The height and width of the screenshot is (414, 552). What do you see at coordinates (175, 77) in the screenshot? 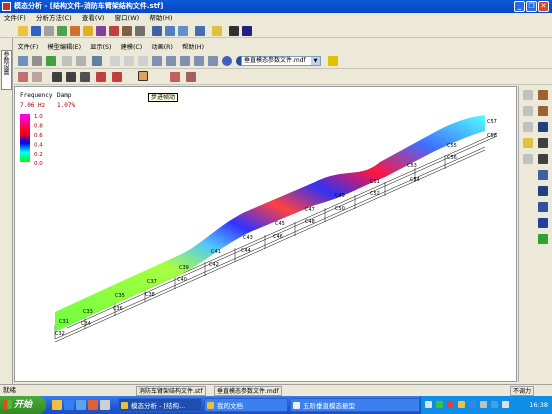
I see `deform-icon` at bounding box center [175, 77].